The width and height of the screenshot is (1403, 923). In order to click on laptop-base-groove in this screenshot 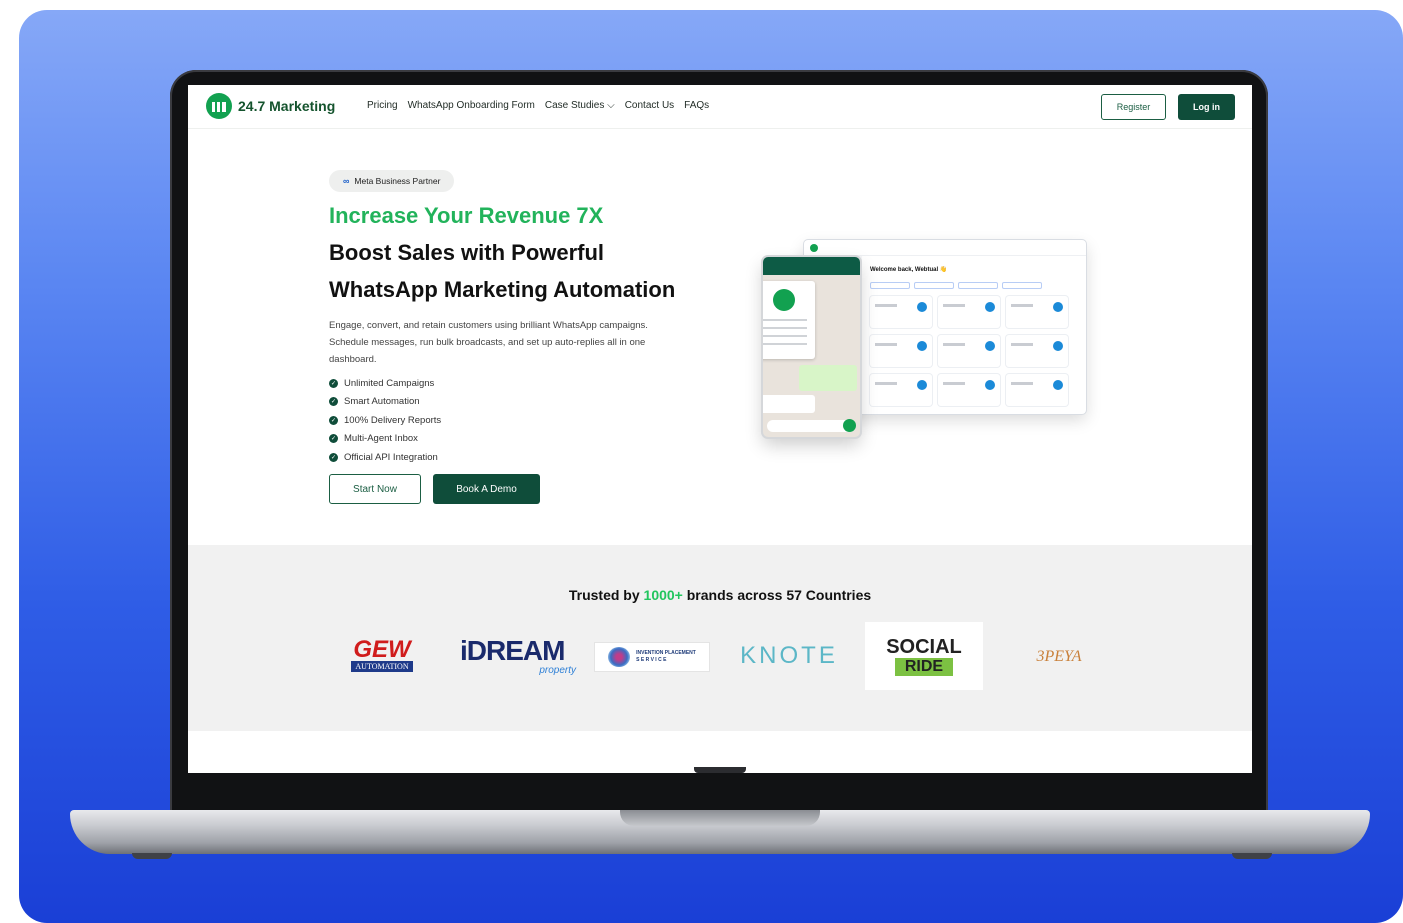, I will do `click(720, 818)`.